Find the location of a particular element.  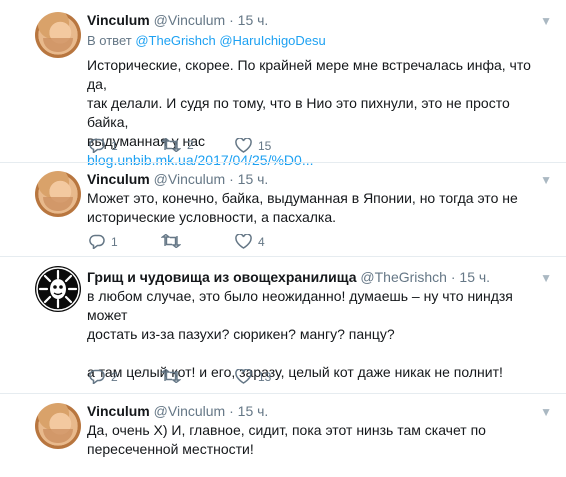

reply-context: В ответ @TheGrishch @HaruIchigoDesu is located at coordinates (317, 41).